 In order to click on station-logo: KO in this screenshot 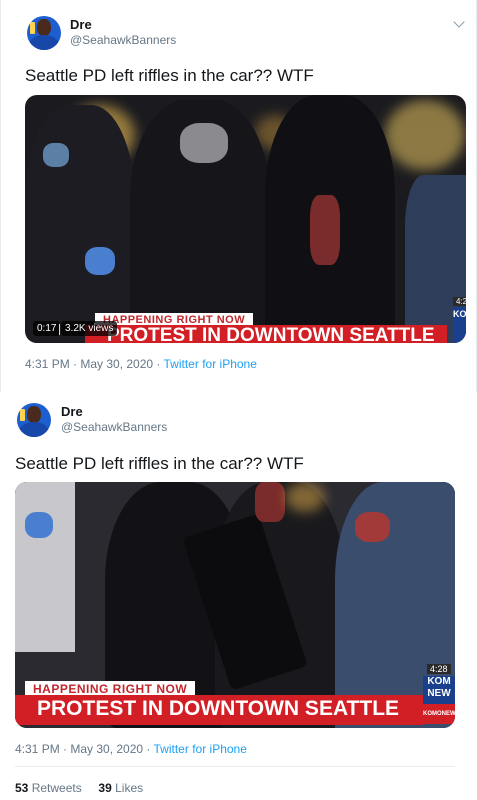, I will do `click(459, 325)`.